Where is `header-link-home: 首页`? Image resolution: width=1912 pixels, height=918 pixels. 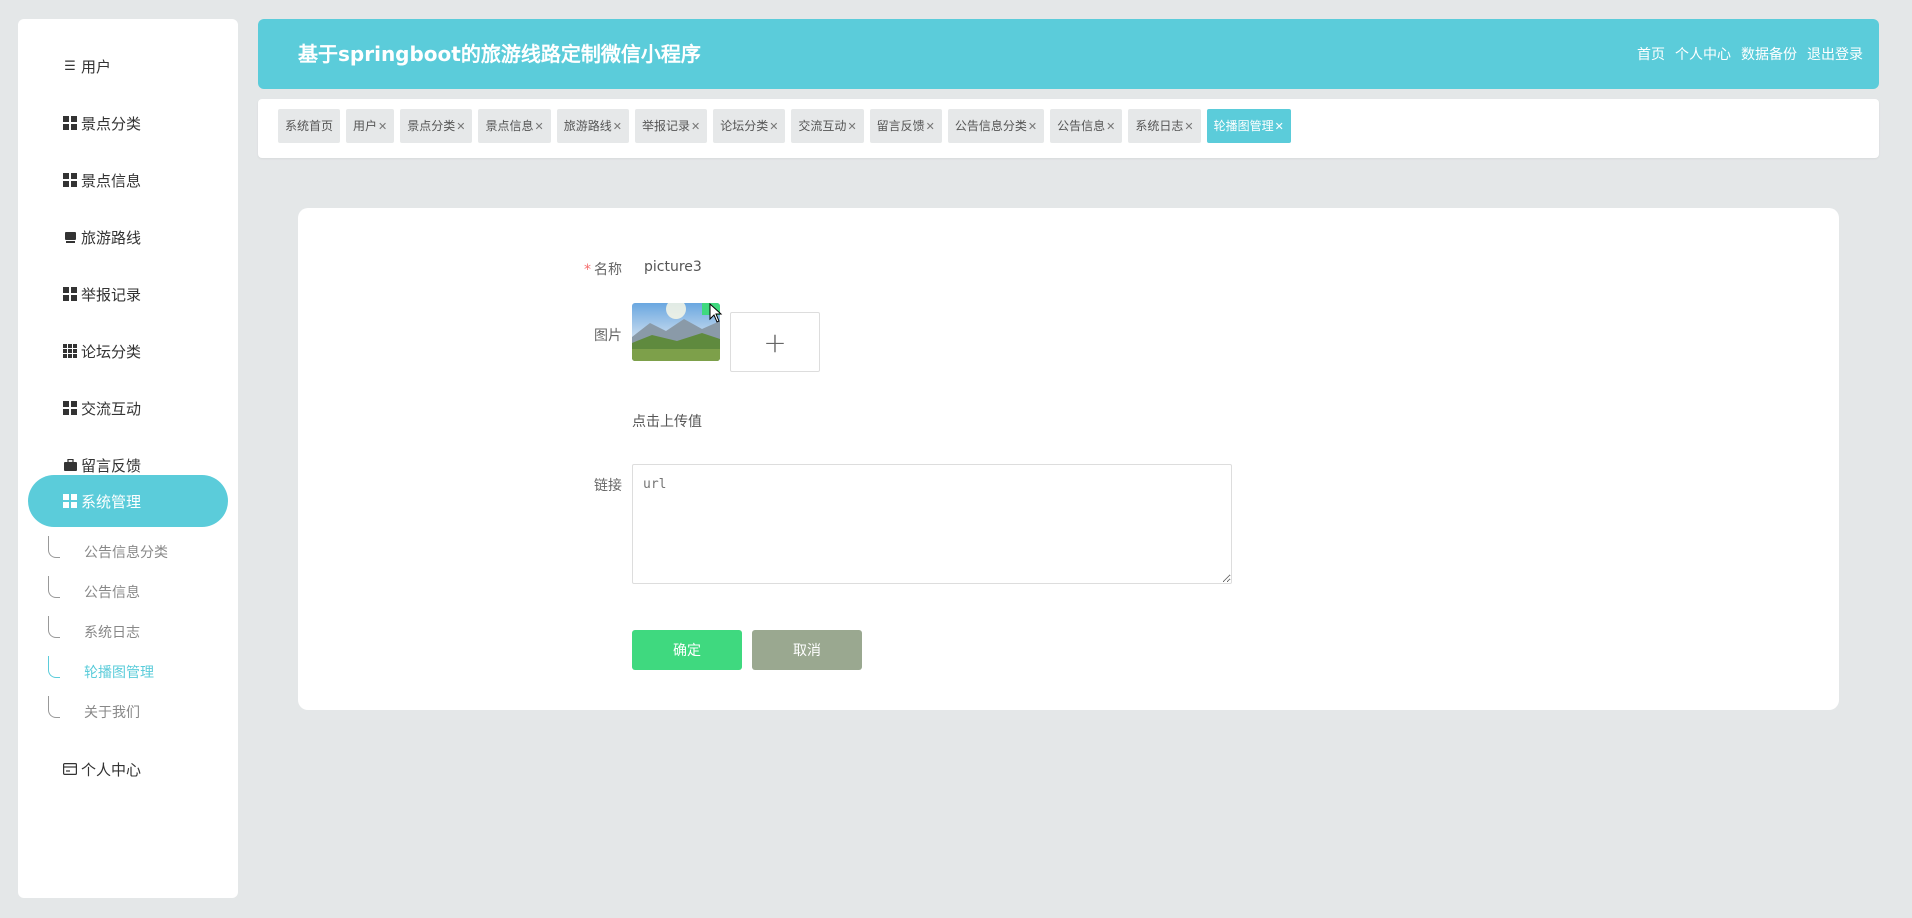
header-link-home: 首页 is located at coordinates (1651, 54).